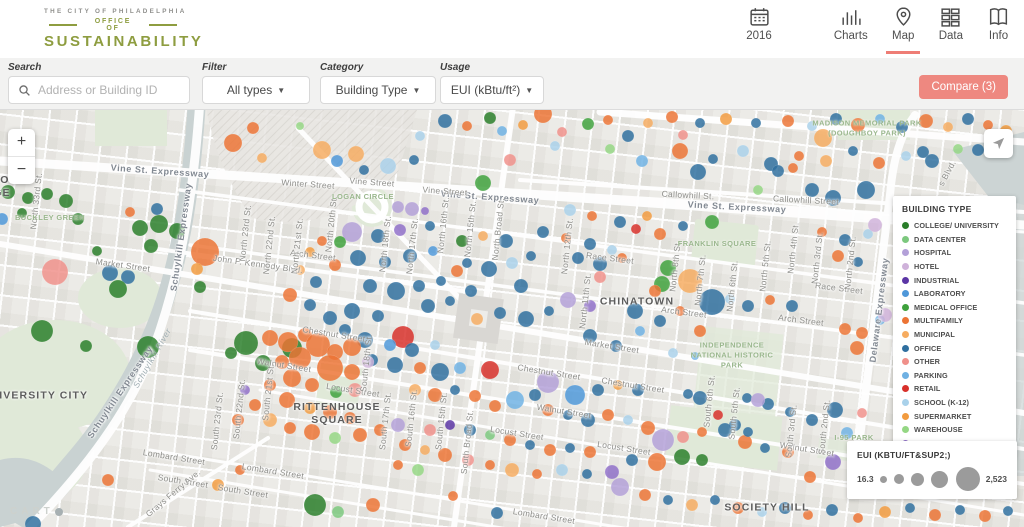  I want to click on filter-dropdown: All types ▼, so click(256, 90).